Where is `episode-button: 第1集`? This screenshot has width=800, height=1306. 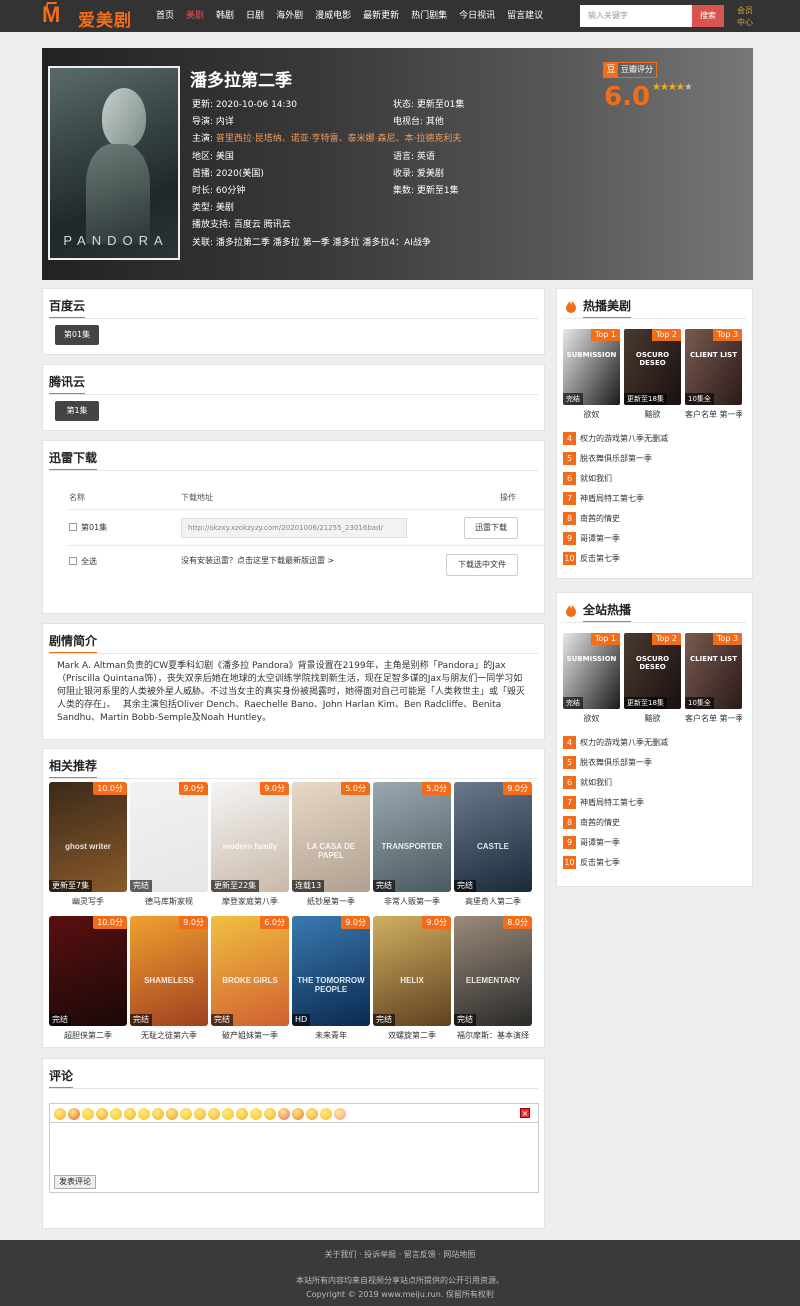 episode-button: 第1集 is located at coordinates (77, 411).